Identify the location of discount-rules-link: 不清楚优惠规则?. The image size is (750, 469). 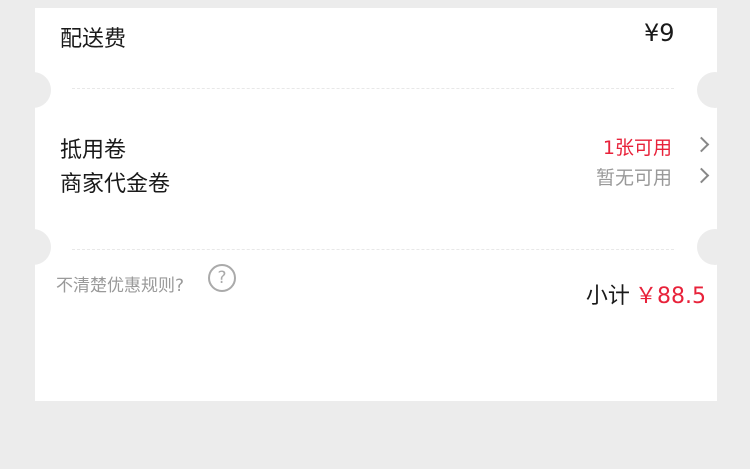
(120, 283).